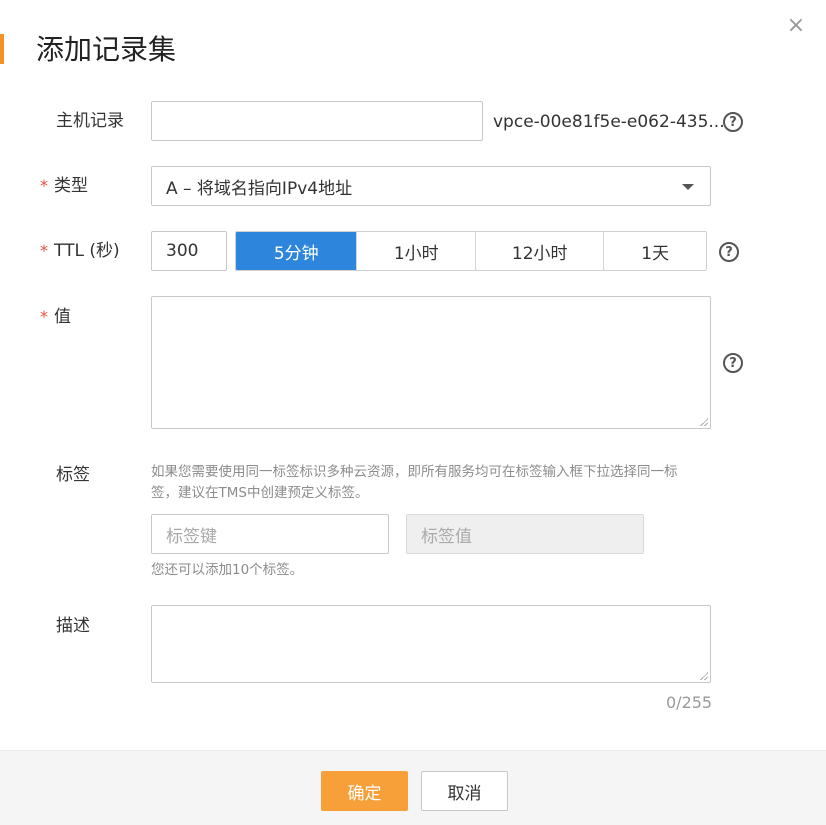 Image resolution: width=826 pixels, height=825 pixels. I want to click on confirm-button: 确定, so click(364, 791).